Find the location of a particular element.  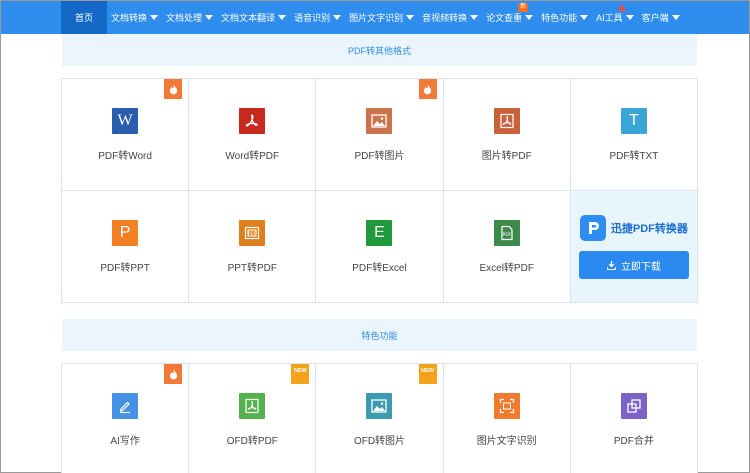

tool-pdf-to-image: PDF转图片 is located at coordinates (380, 135).